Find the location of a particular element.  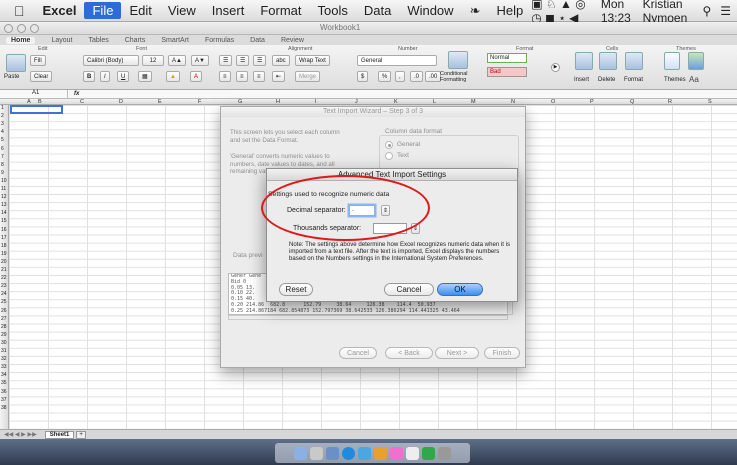

menu-tools: Tools is located at coordinates (332, 10).